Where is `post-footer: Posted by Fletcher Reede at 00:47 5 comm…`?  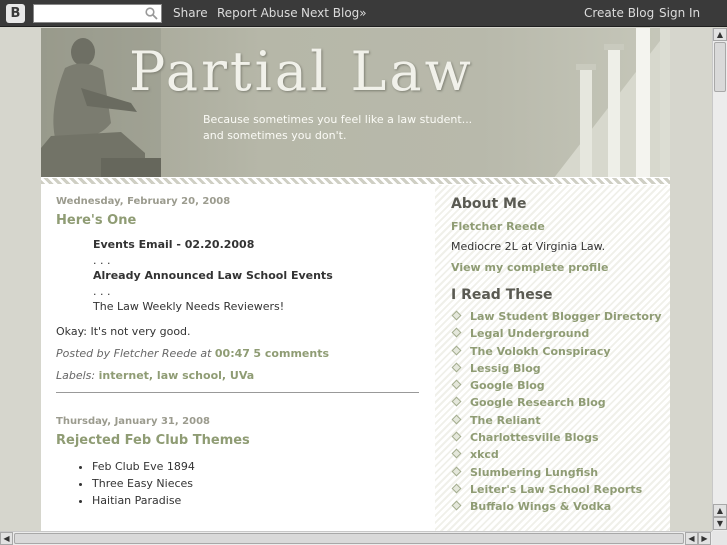 post-footer: Posted by Fletcher Reede at 00:47 5 comm… is located at coordinates (238, 353).